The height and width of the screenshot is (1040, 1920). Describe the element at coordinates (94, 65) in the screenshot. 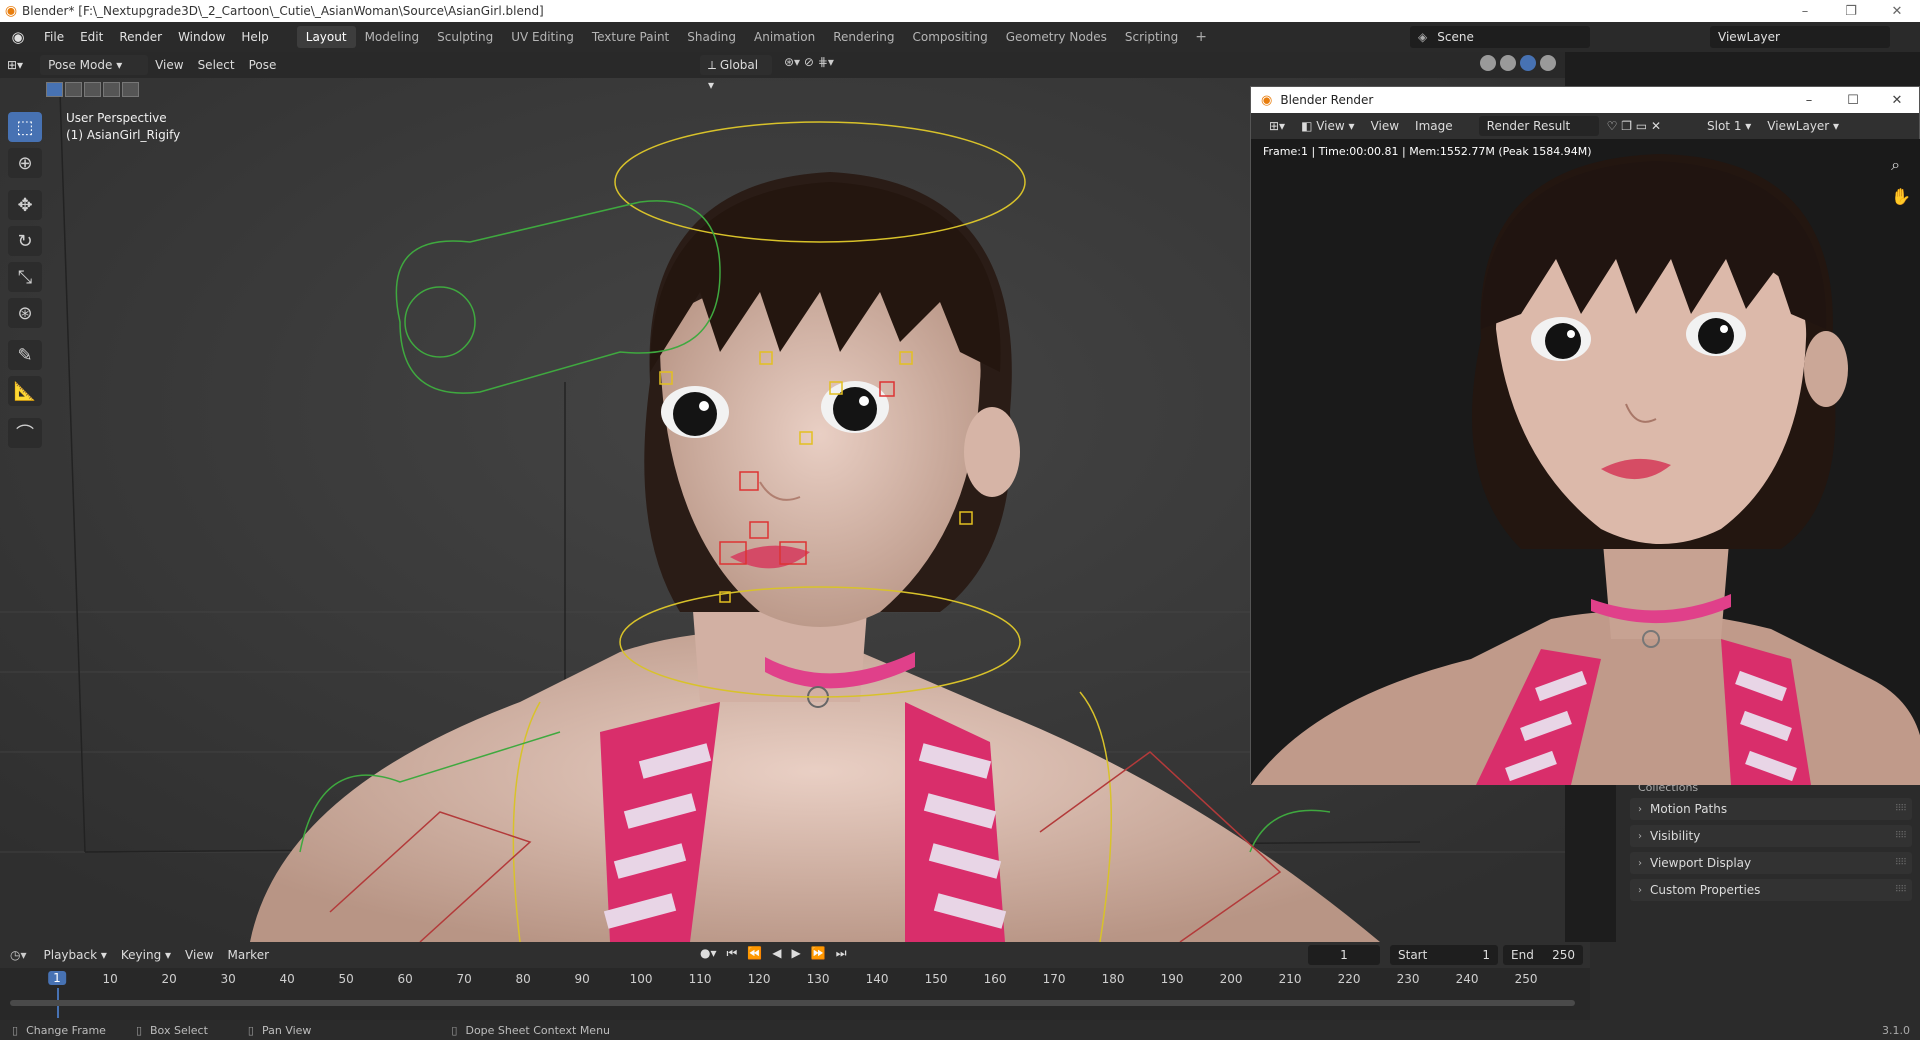

I see `mode-selector: Pose Mode ▾` at that location.